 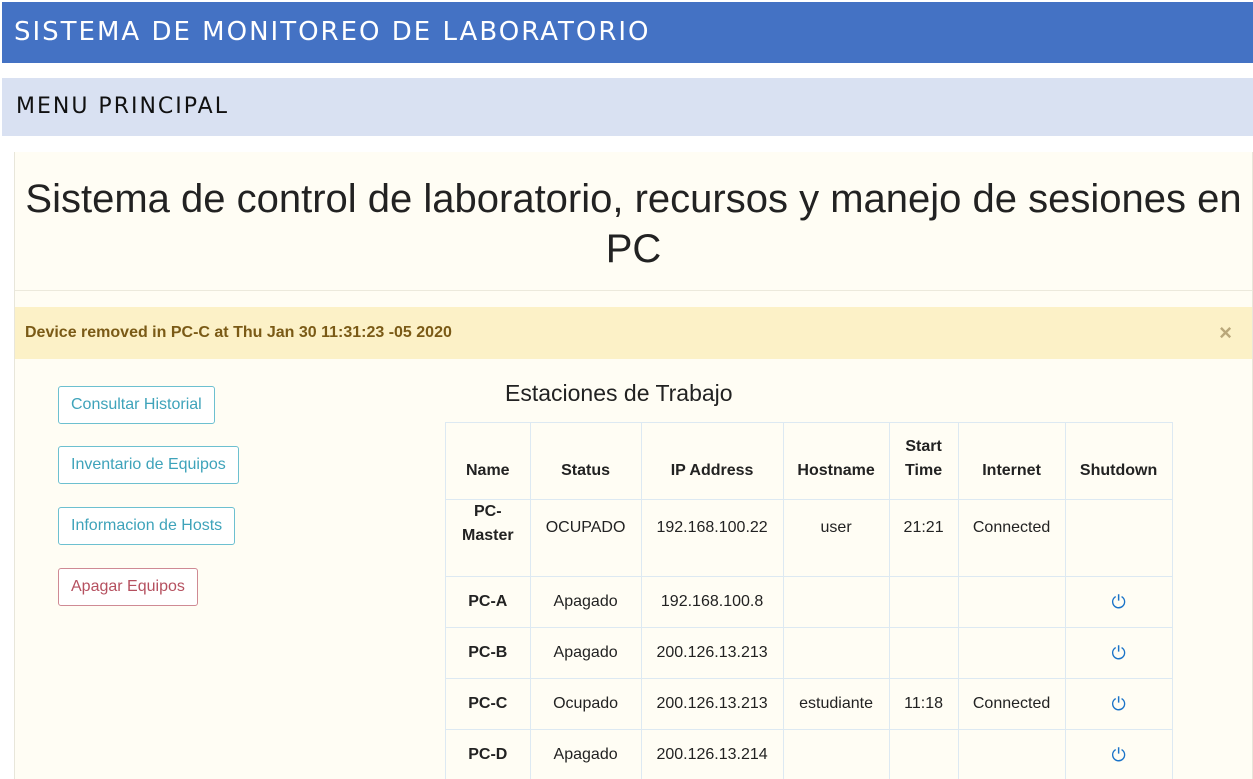 I want to click on col-internet: Internet, so click(x=1011, y=461).